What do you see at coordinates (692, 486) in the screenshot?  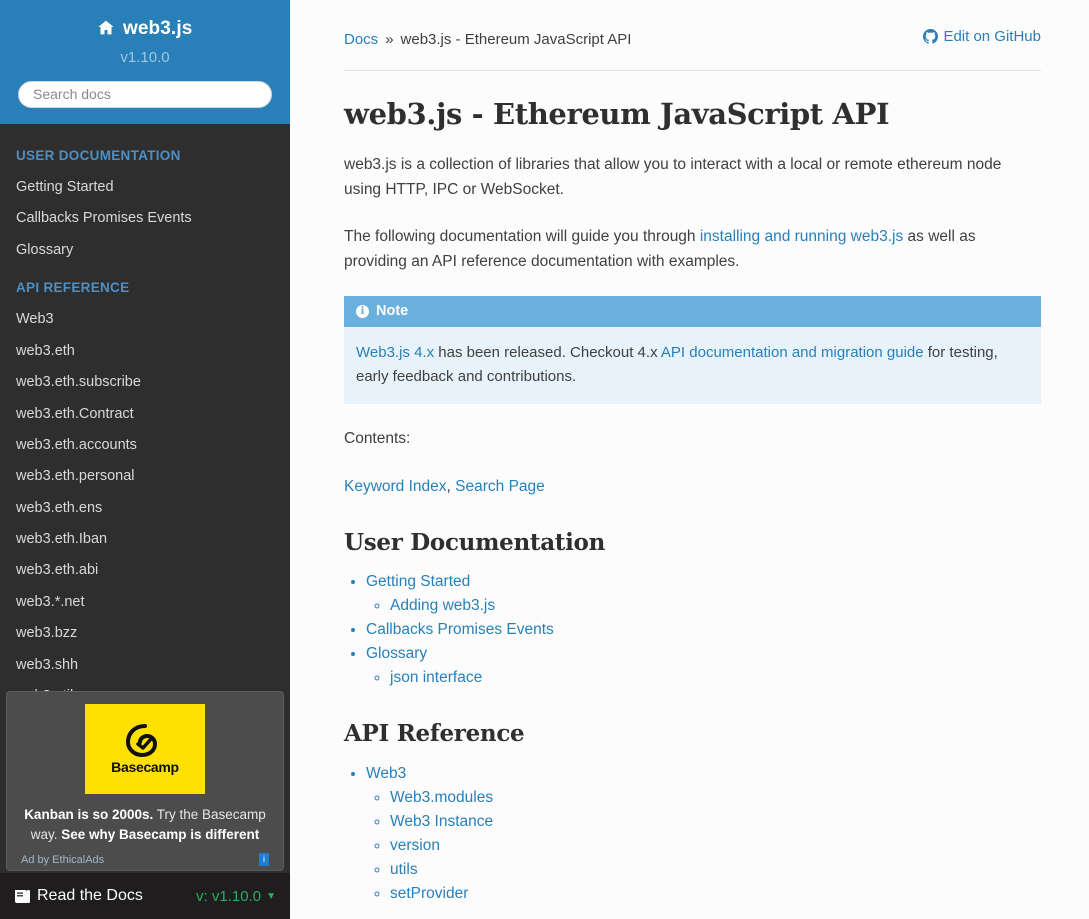 I see `index-links: Keyword Index, Search Page` at bounding box center [692, 486].